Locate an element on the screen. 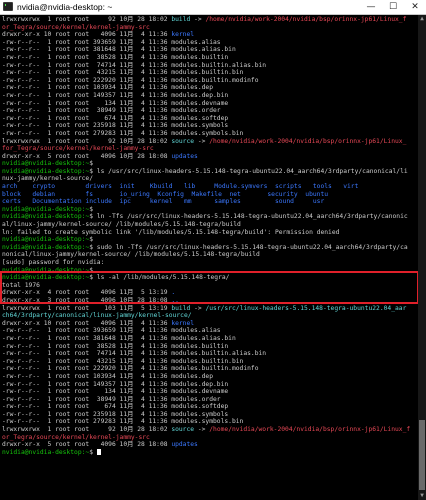 The image size is (426, 500). vertical-scrollbar: ▲ ▼ is located at coordinates (422, 257).